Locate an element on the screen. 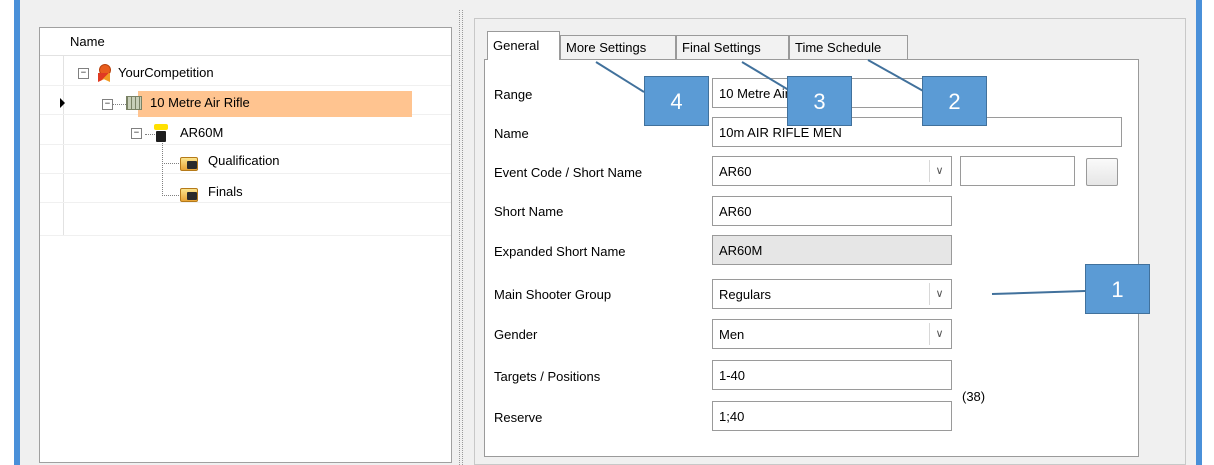  tab-more-settings: More Settings is located at coordinates (618, 47).